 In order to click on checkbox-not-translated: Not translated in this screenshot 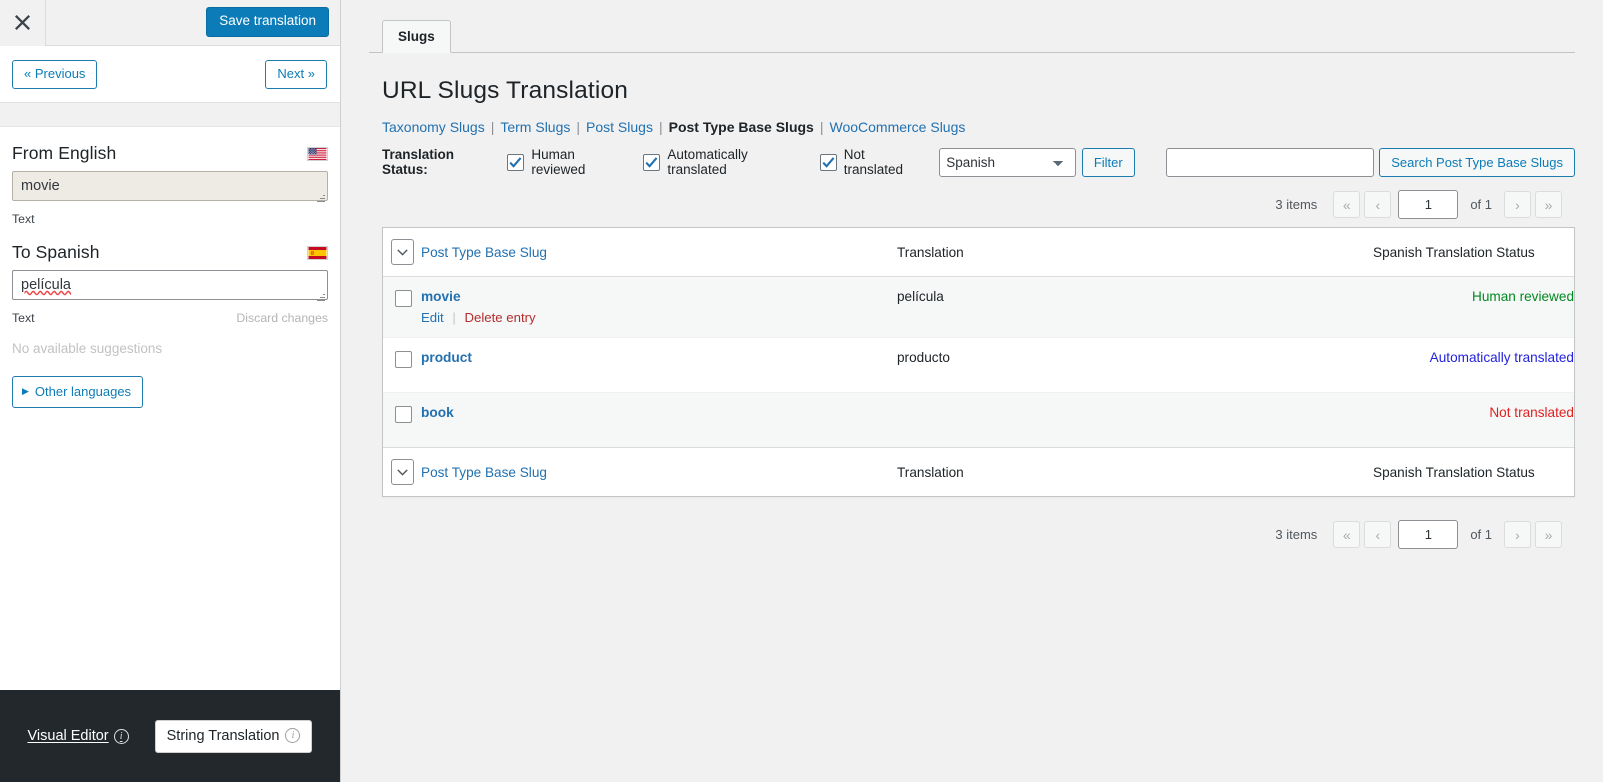, I will do `click(871, 162)`.